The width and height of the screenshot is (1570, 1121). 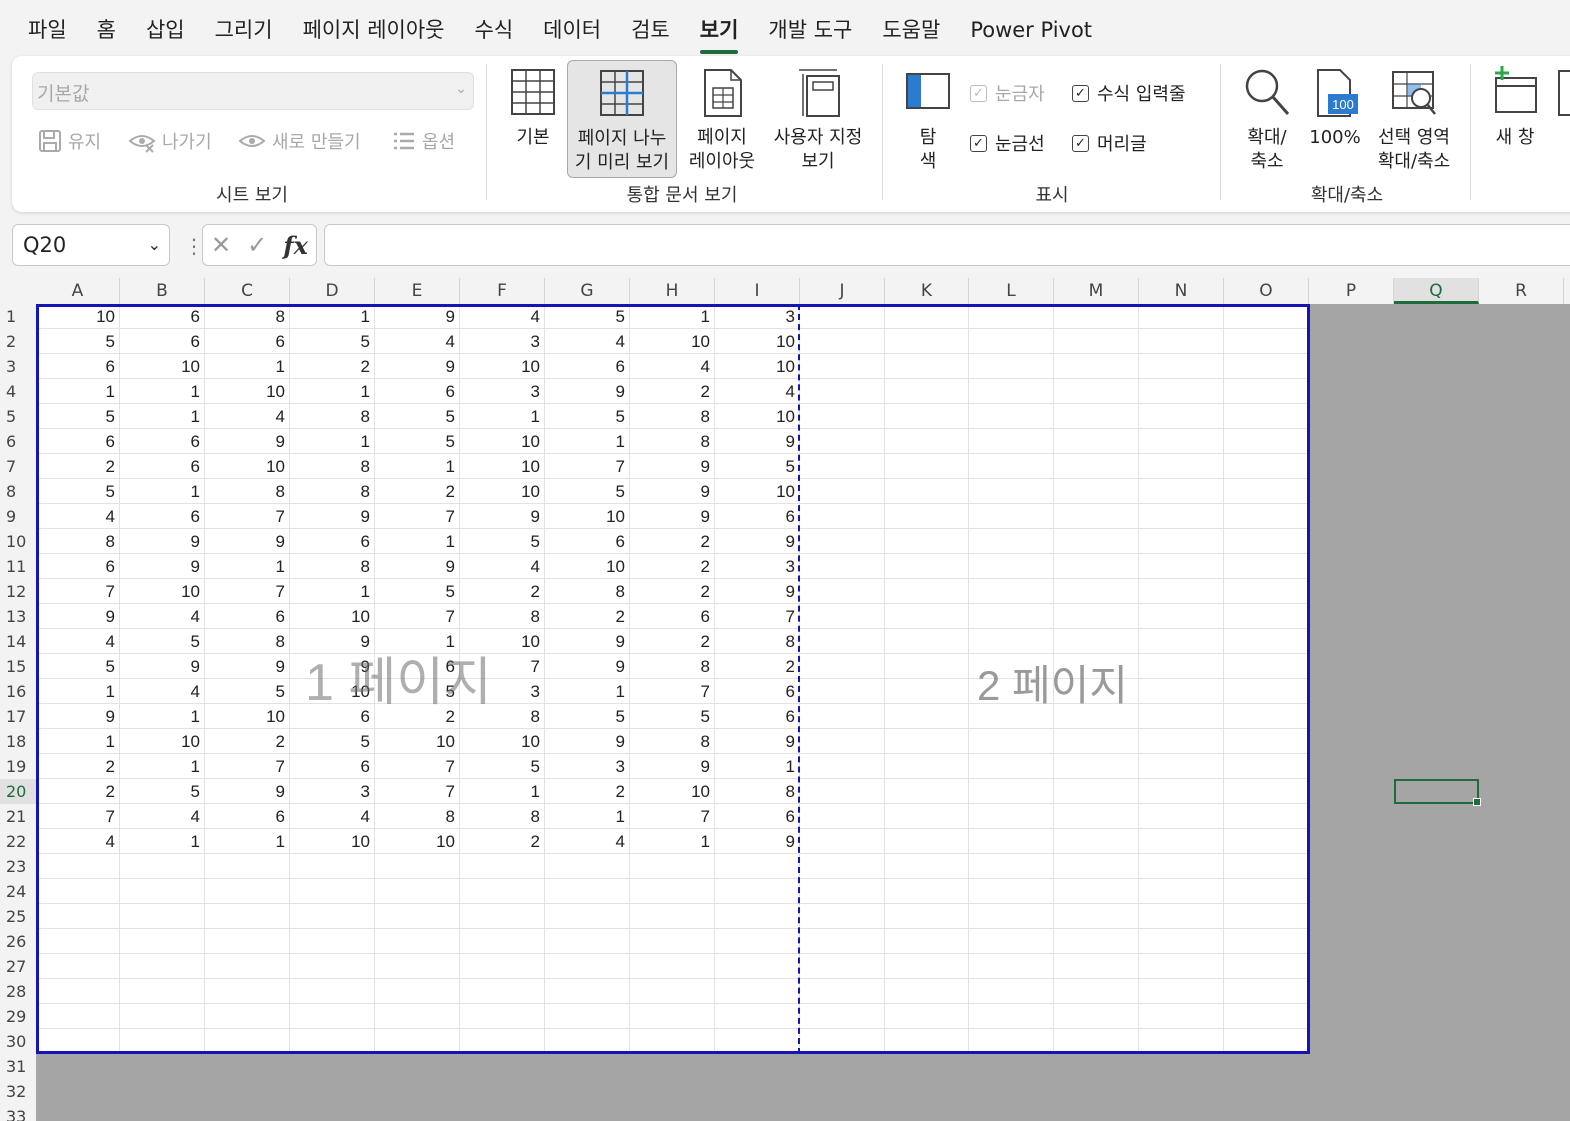 I want to click on column-header-b: B, so click(x=162, y=291).